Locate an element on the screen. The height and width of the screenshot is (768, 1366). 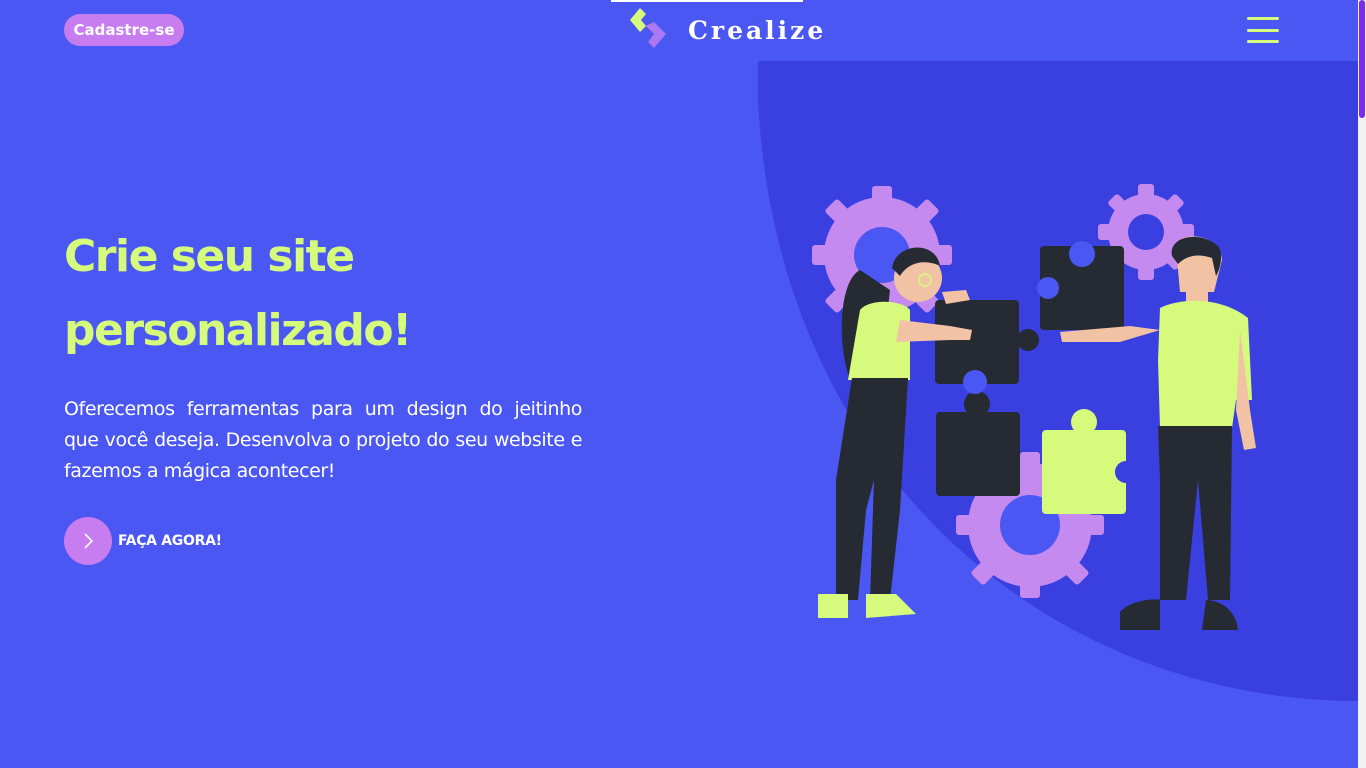
puzzle-piece-top-left is located at coordinates (987, 342).